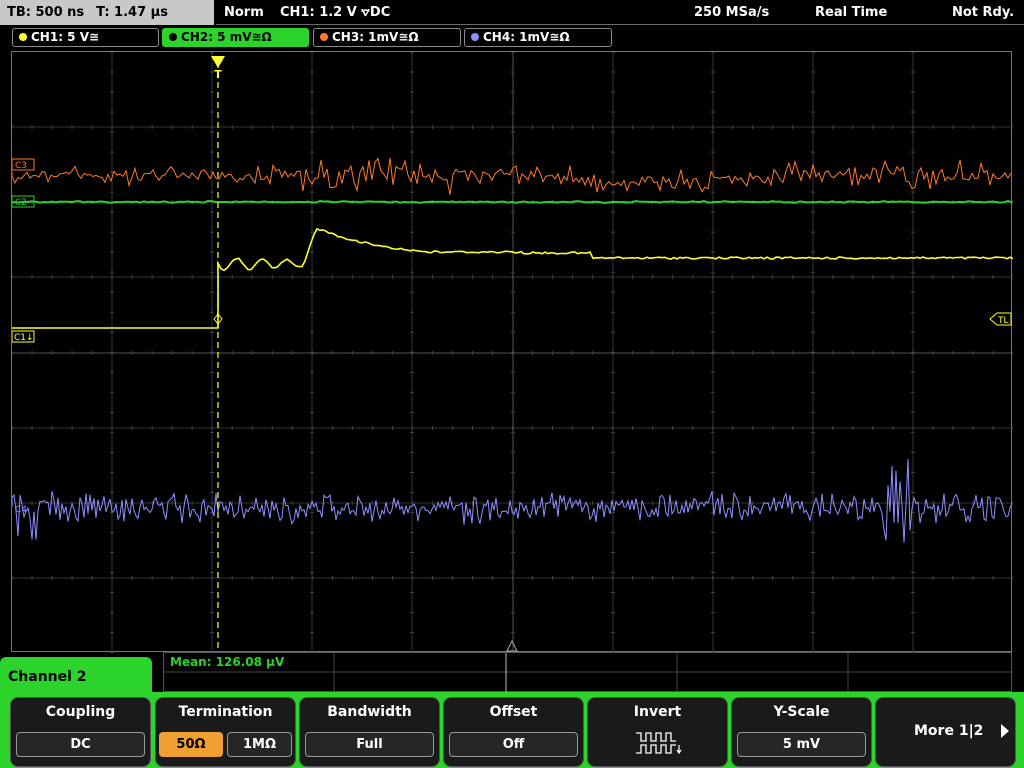 The width and height of the screenshot is (1024, 768). Describe the element at coordinates (225, 712) in the screenshot. I see `termination-title: Termination` at that location.